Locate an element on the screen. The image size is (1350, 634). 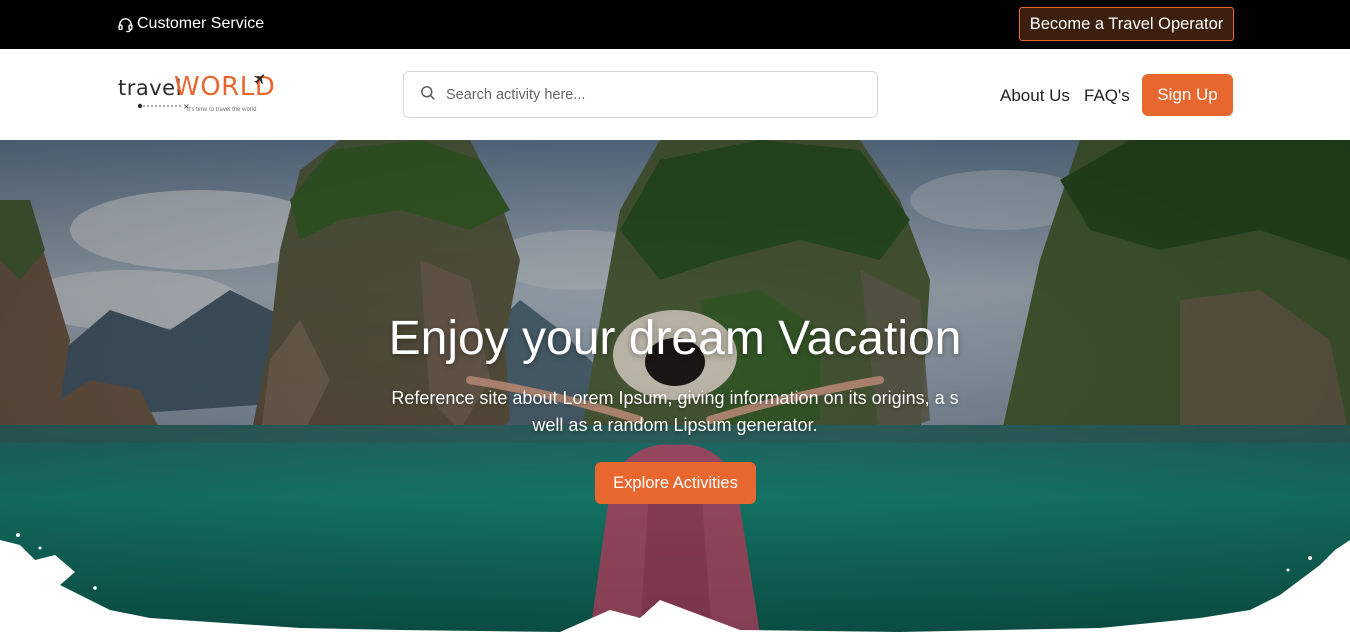
logo-word-travel: travel is located at coordinates (150, 88).